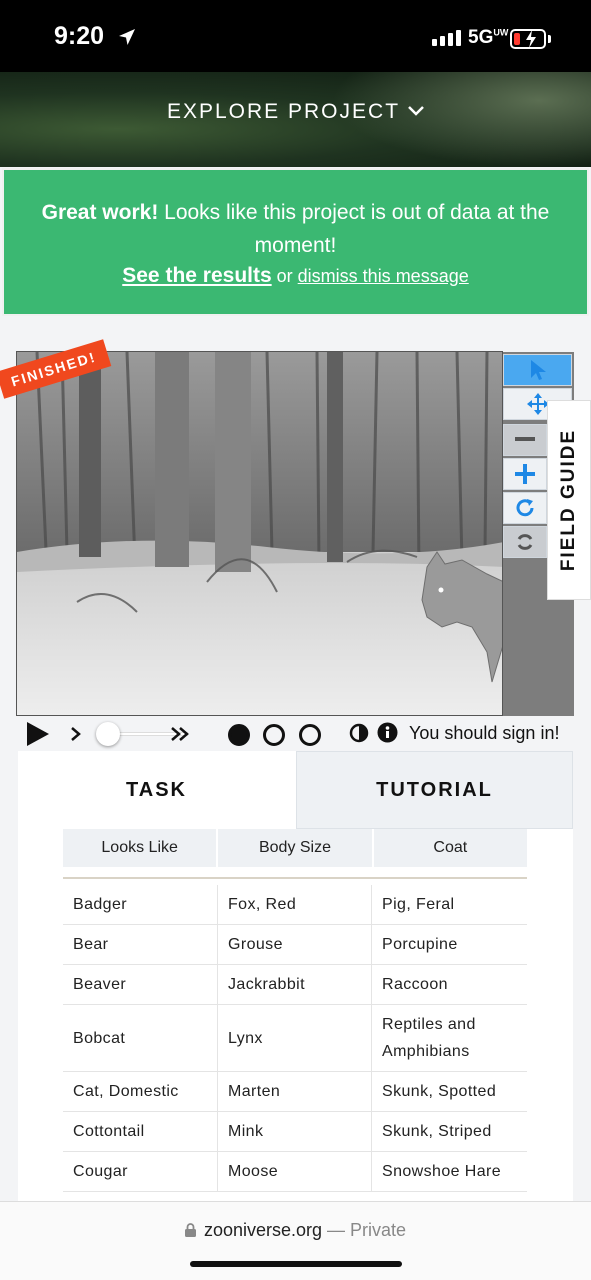  I want to click on species-choice: Porcupine, so click(448, 944).